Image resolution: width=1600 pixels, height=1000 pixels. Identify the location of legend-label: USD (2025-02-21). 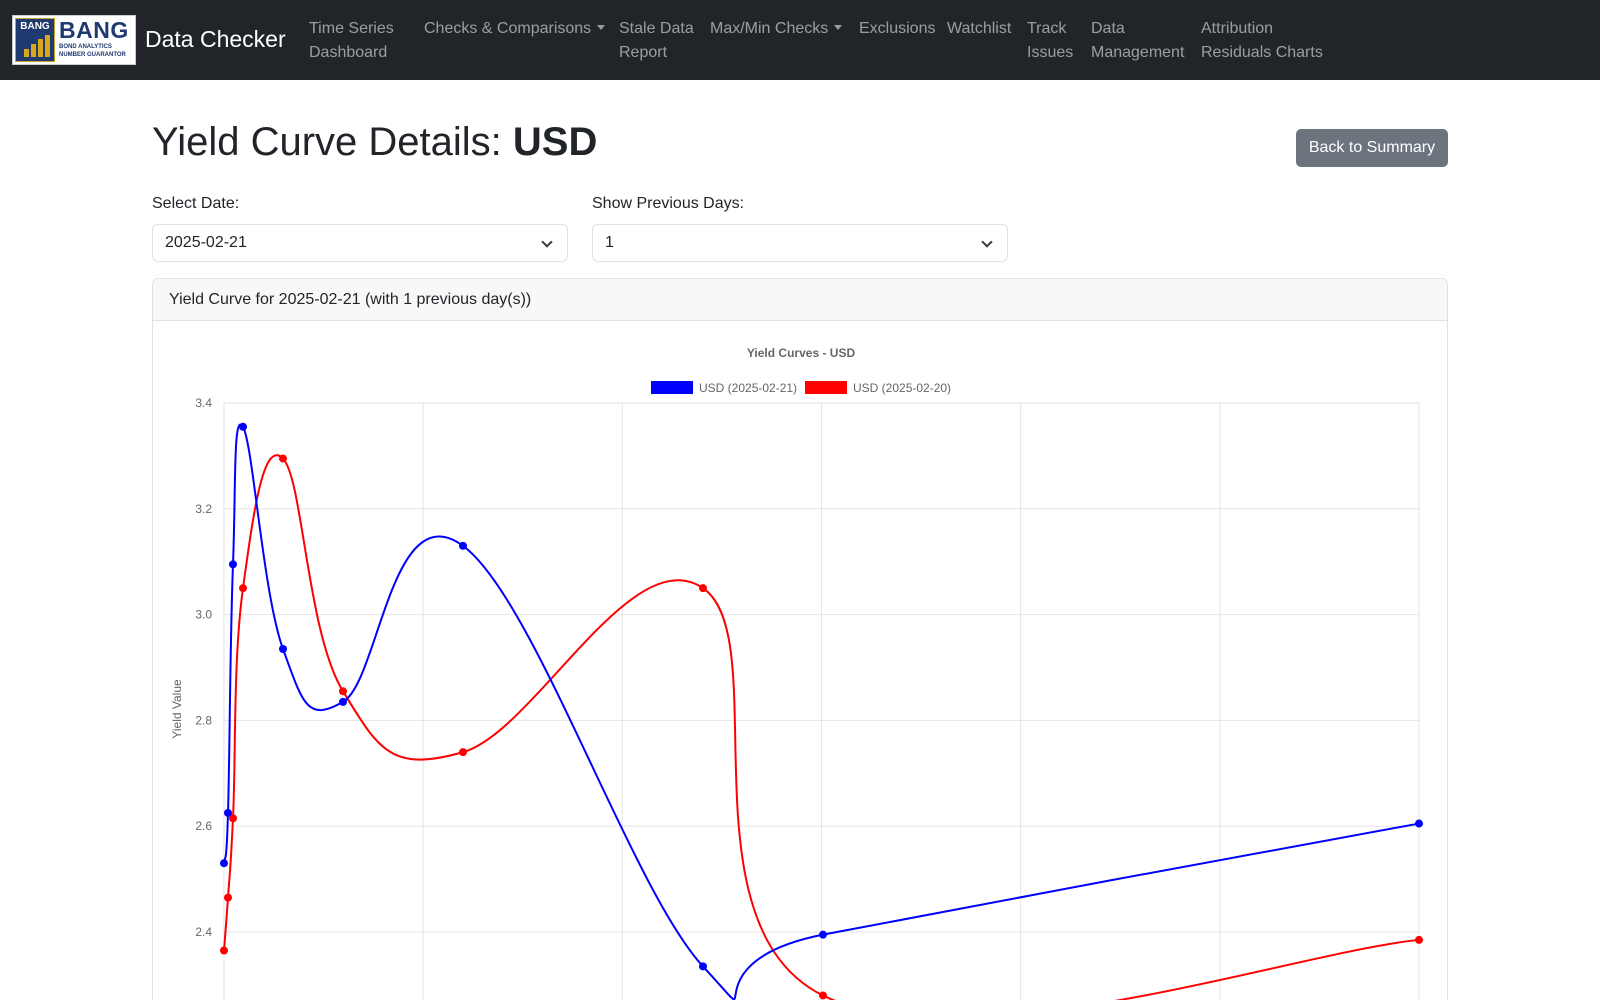
(748, 388).